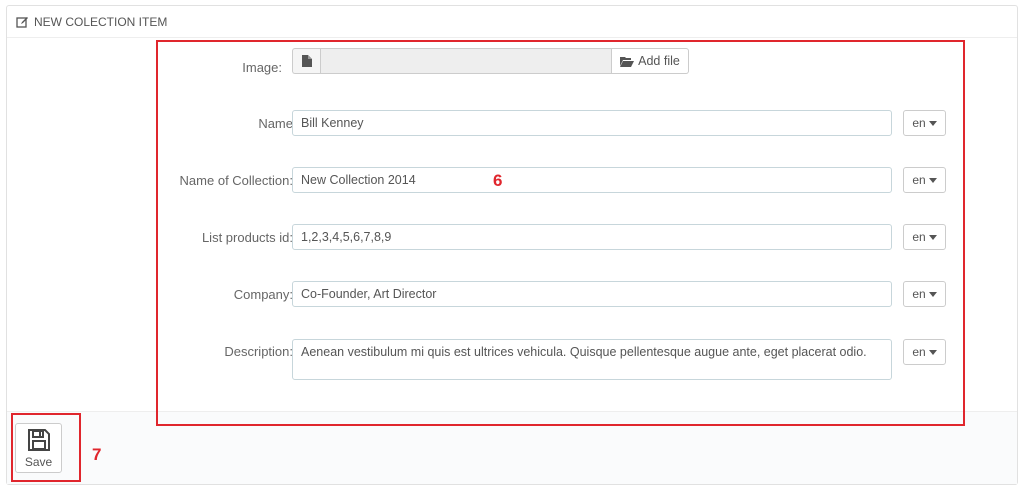 This screenshot has width=1023, height=490. What do you see at coordinates (498, 180) in the screenshot?
I see `form-callout-number: 6` at bounding box center [498, 180].